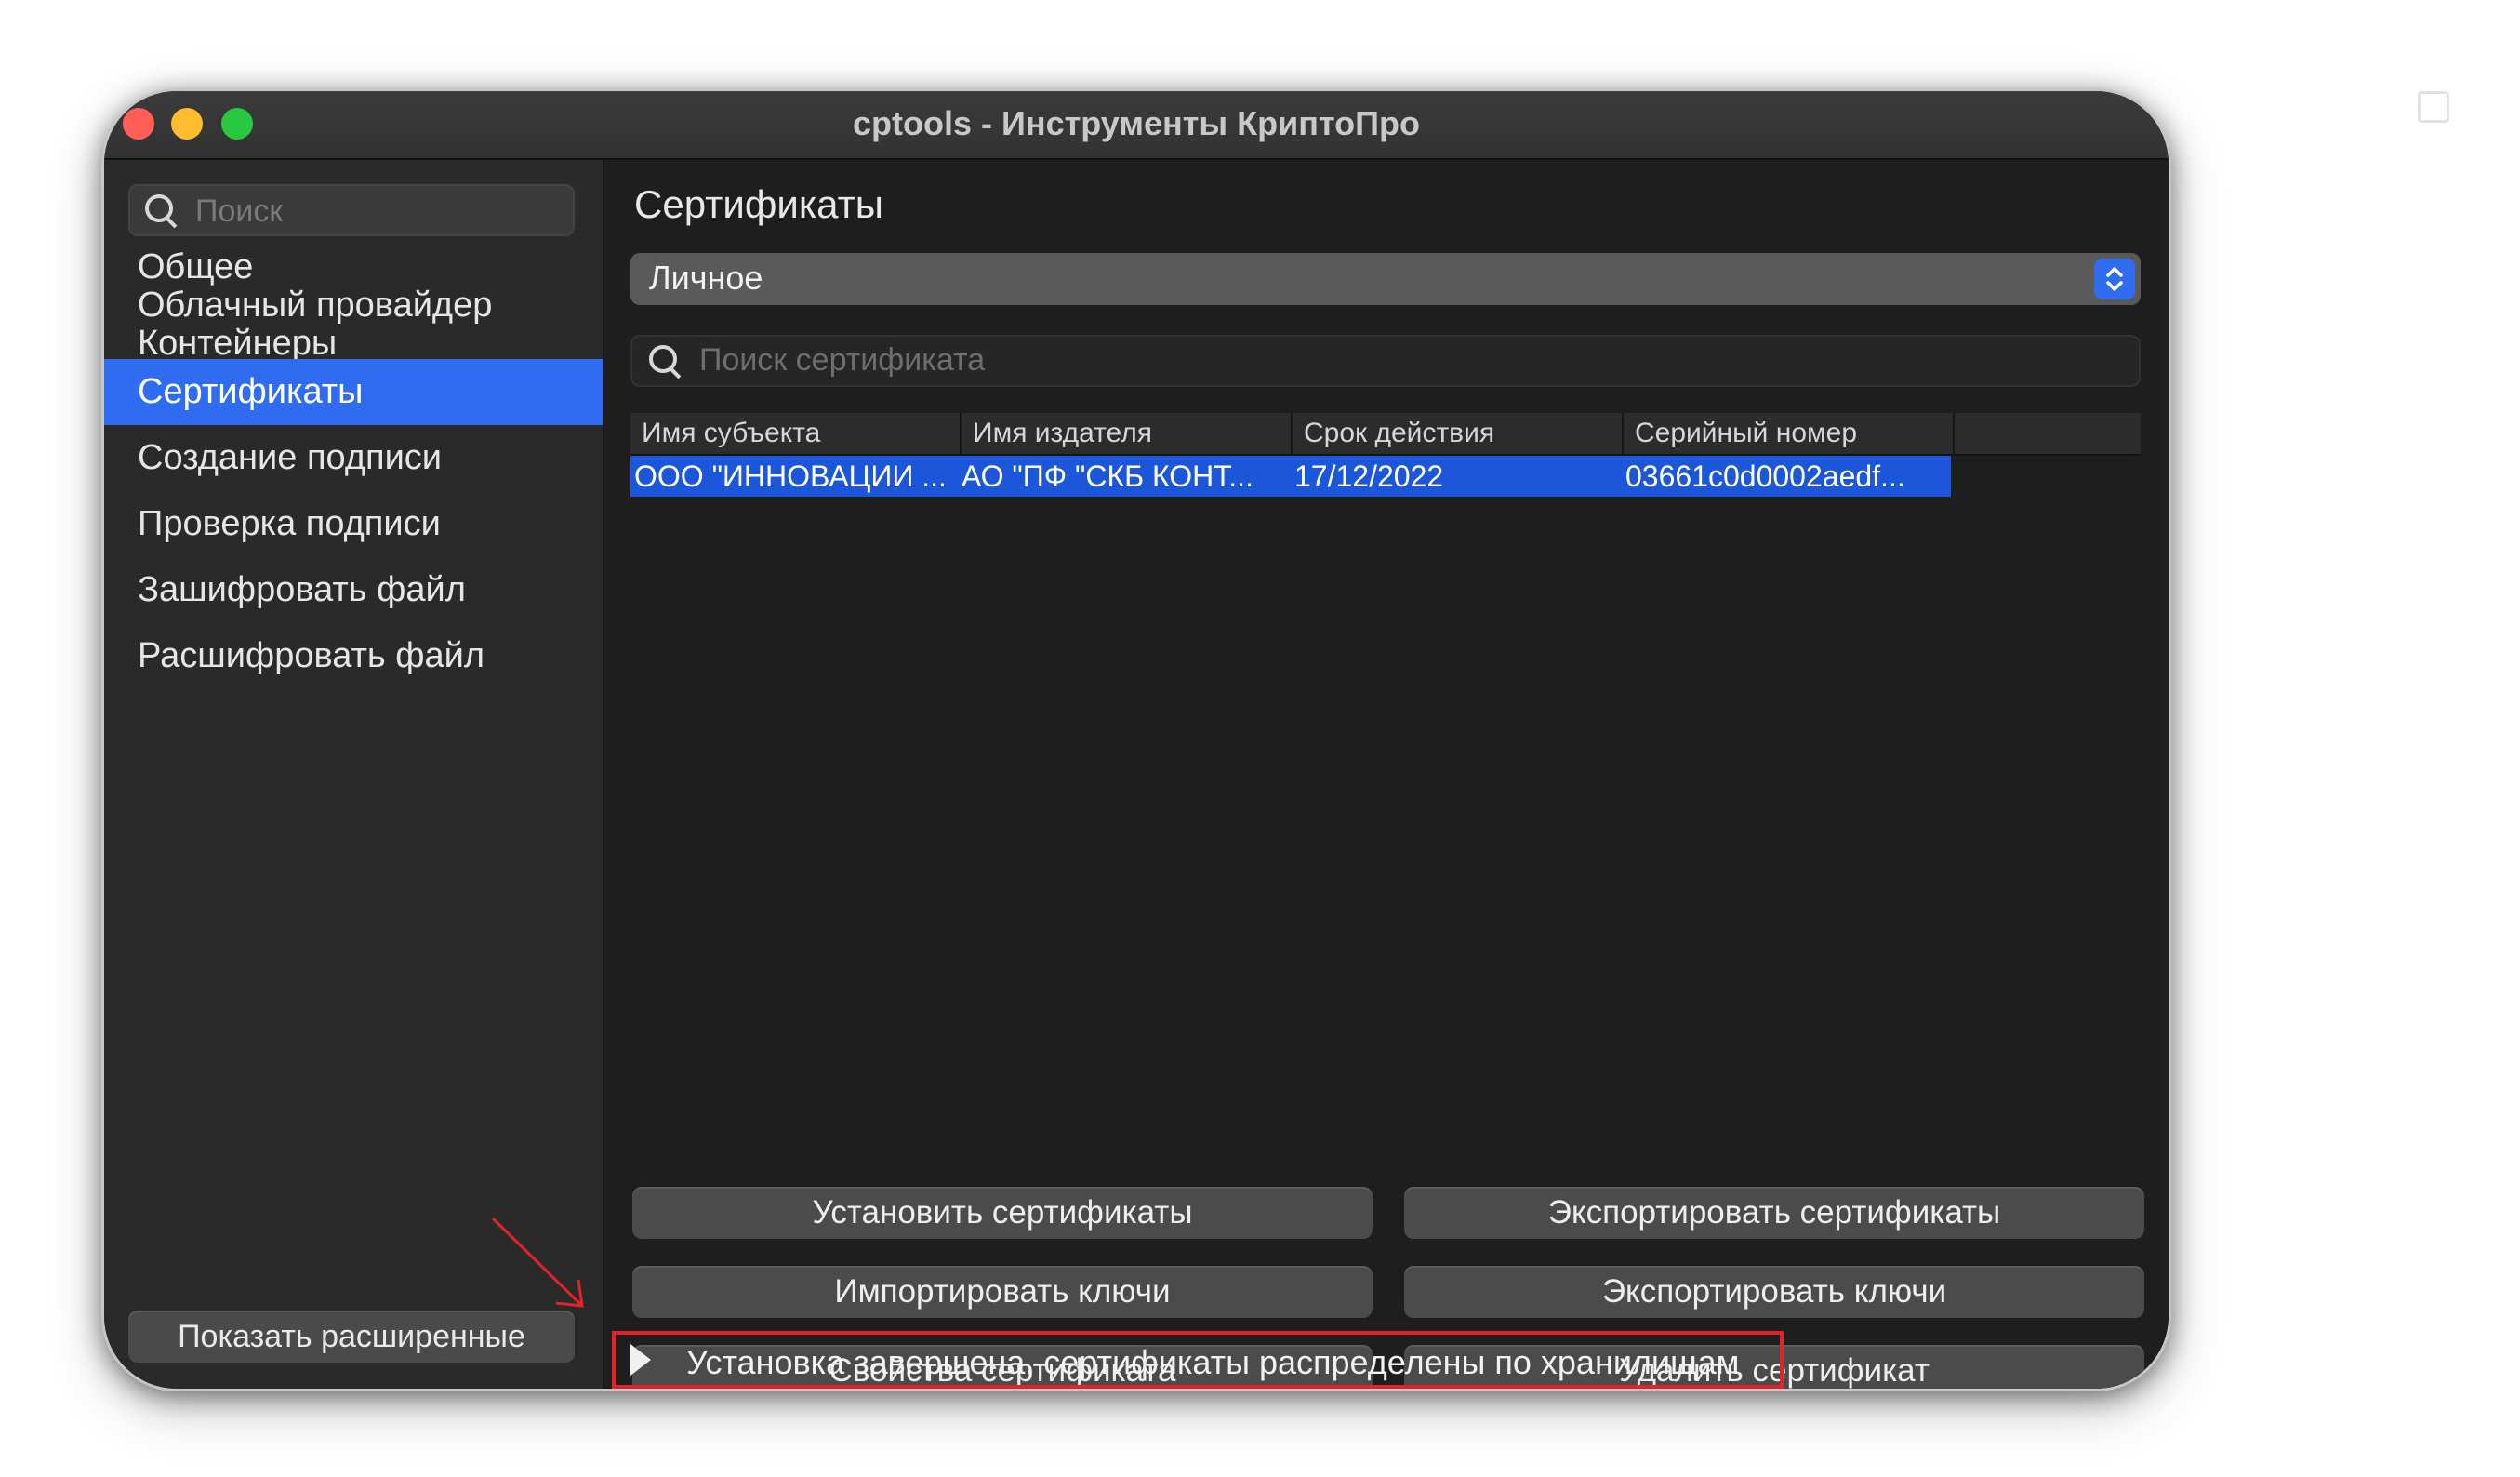  I want to click on annotation-arrow-icon, so click(537, 1262).